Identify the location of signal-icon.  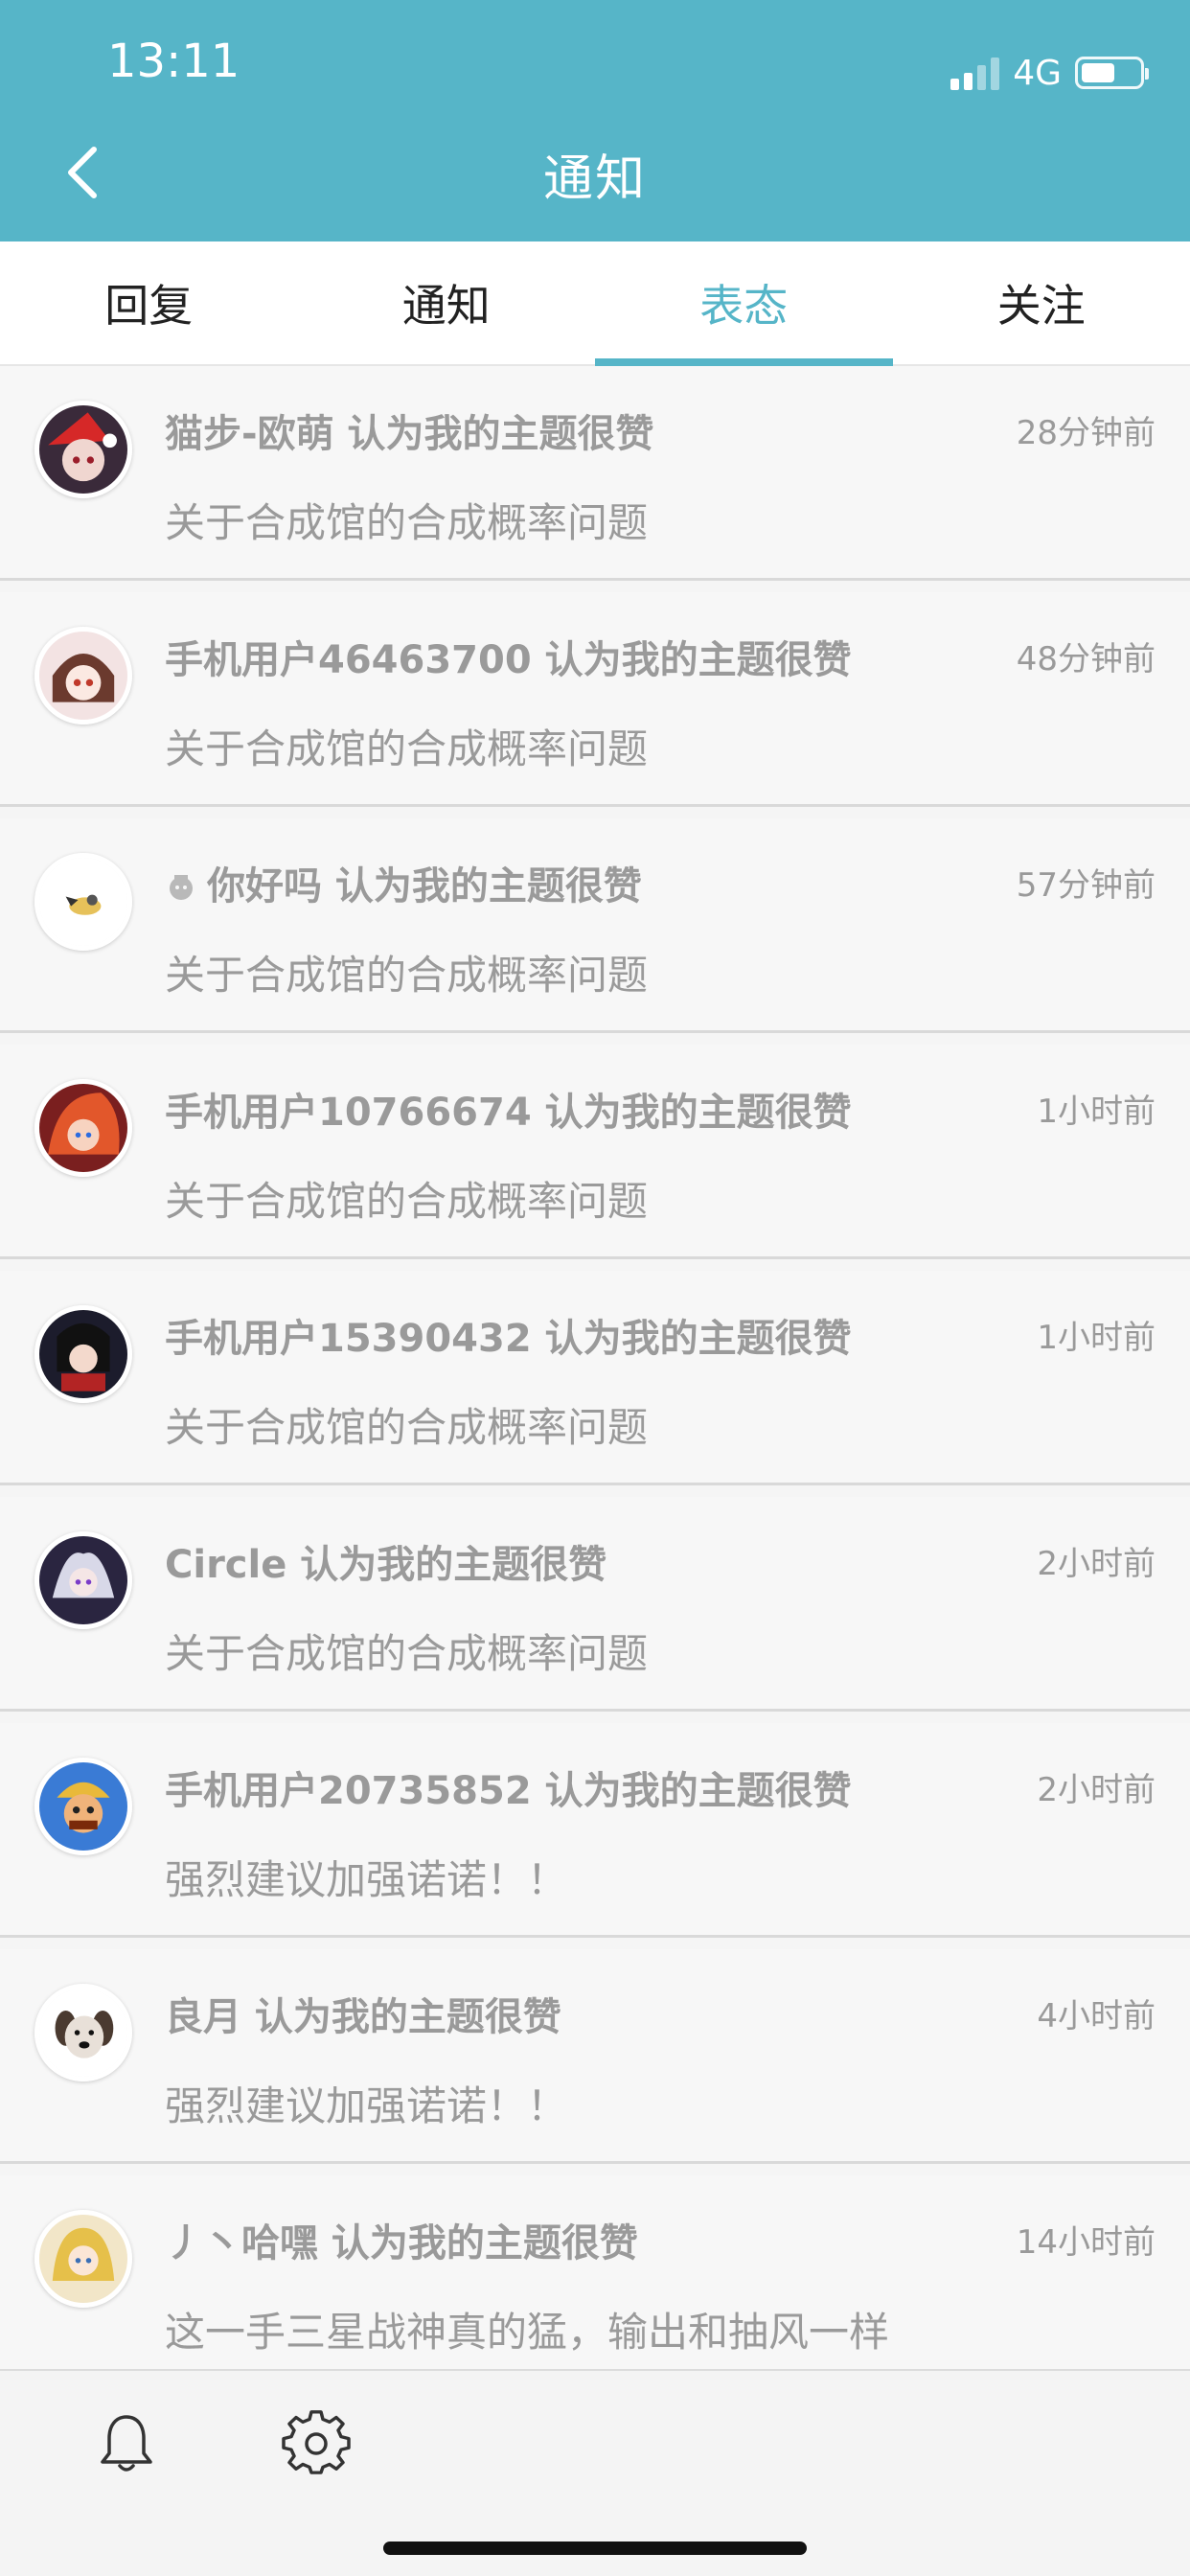
(975, 73).